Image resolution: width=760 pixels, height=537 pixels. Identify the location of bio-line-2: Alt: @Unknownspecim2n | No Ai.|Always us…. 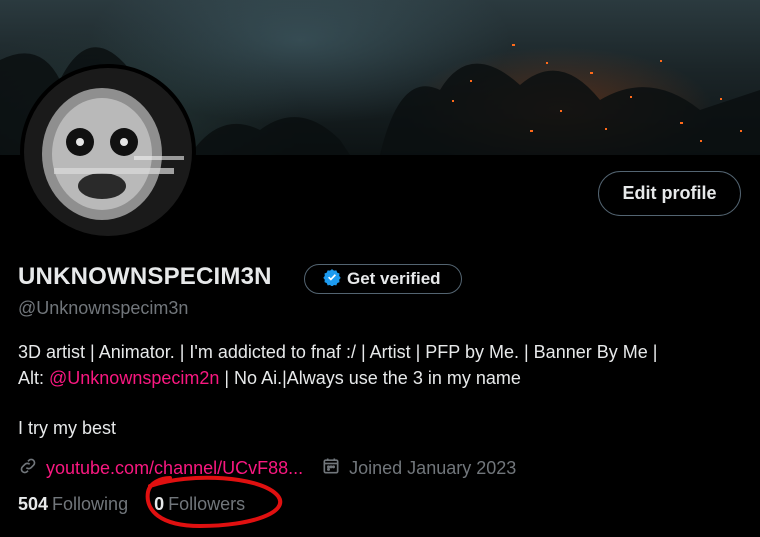
(383, 378).